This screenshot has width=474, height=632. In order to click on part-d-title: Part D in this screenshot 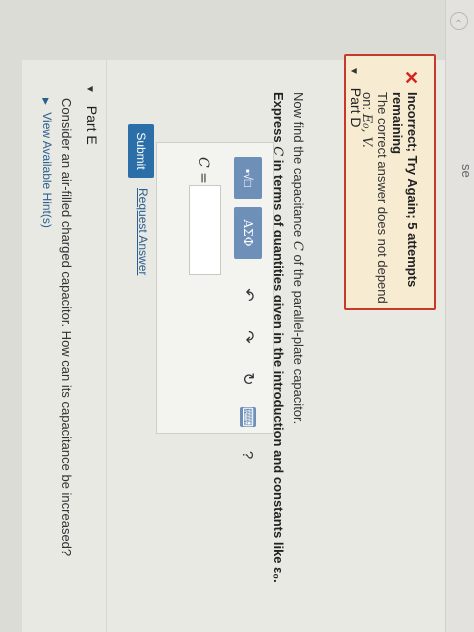, I will do `click(356, 107)`.